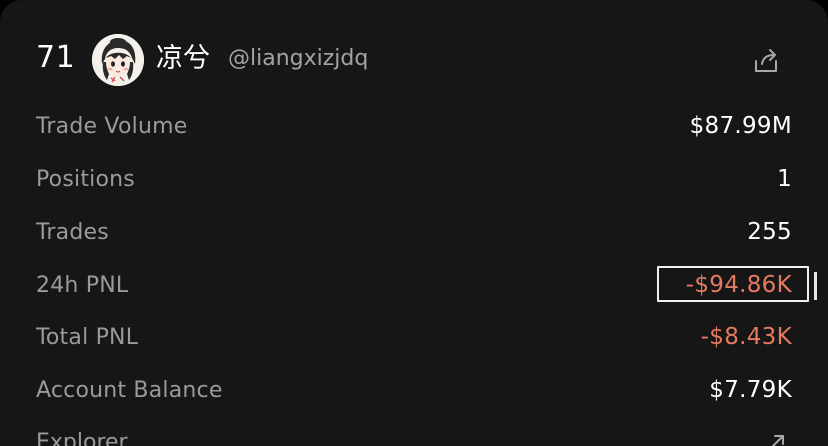 The height and width of the screenshot is (446, 828). I want to click on stat-value: $87.99M, so click(740, 126).